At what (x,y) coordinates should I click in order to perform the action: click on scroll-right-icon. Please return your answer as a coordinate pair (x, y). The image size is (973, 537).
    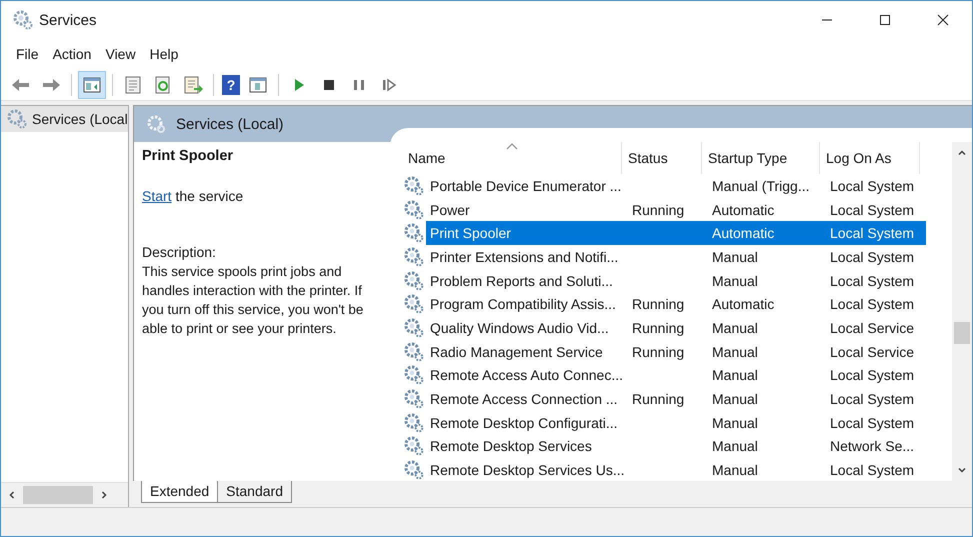
    Looking at the image, I should click on (104, 495).